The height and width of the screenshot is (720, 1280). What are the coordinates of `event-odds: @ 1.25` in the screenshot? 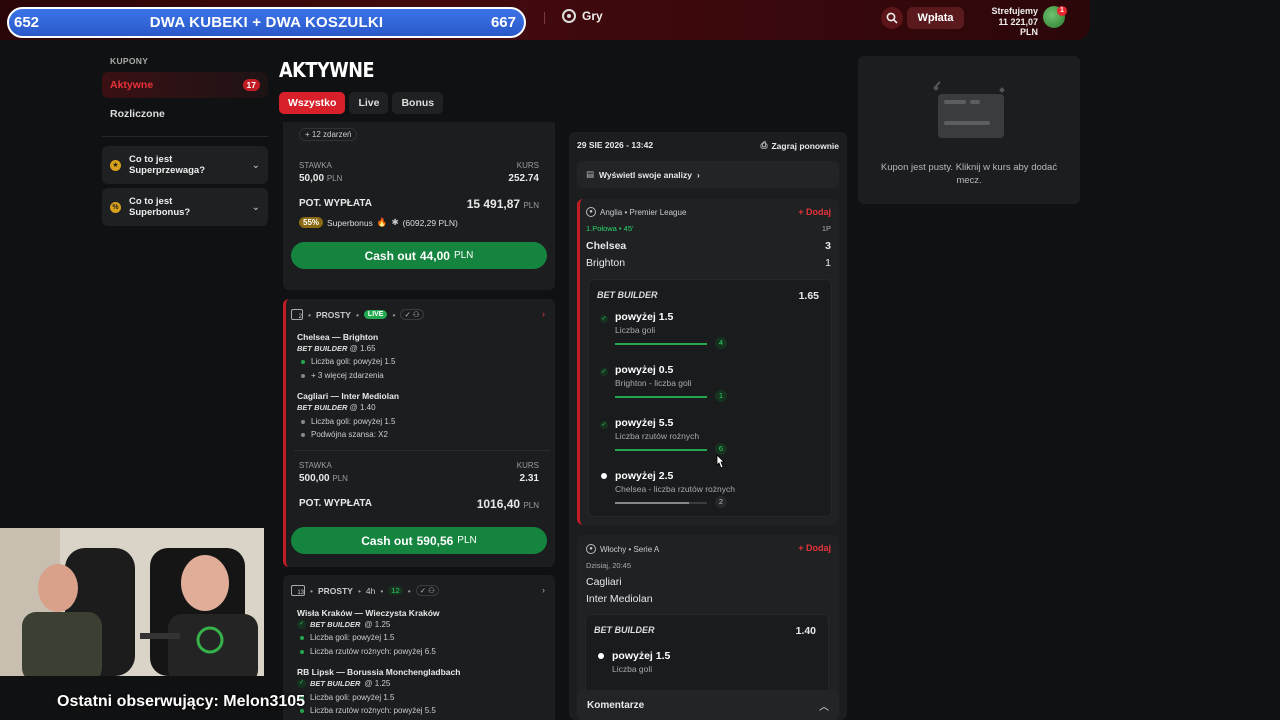 It's located at (377, 624).